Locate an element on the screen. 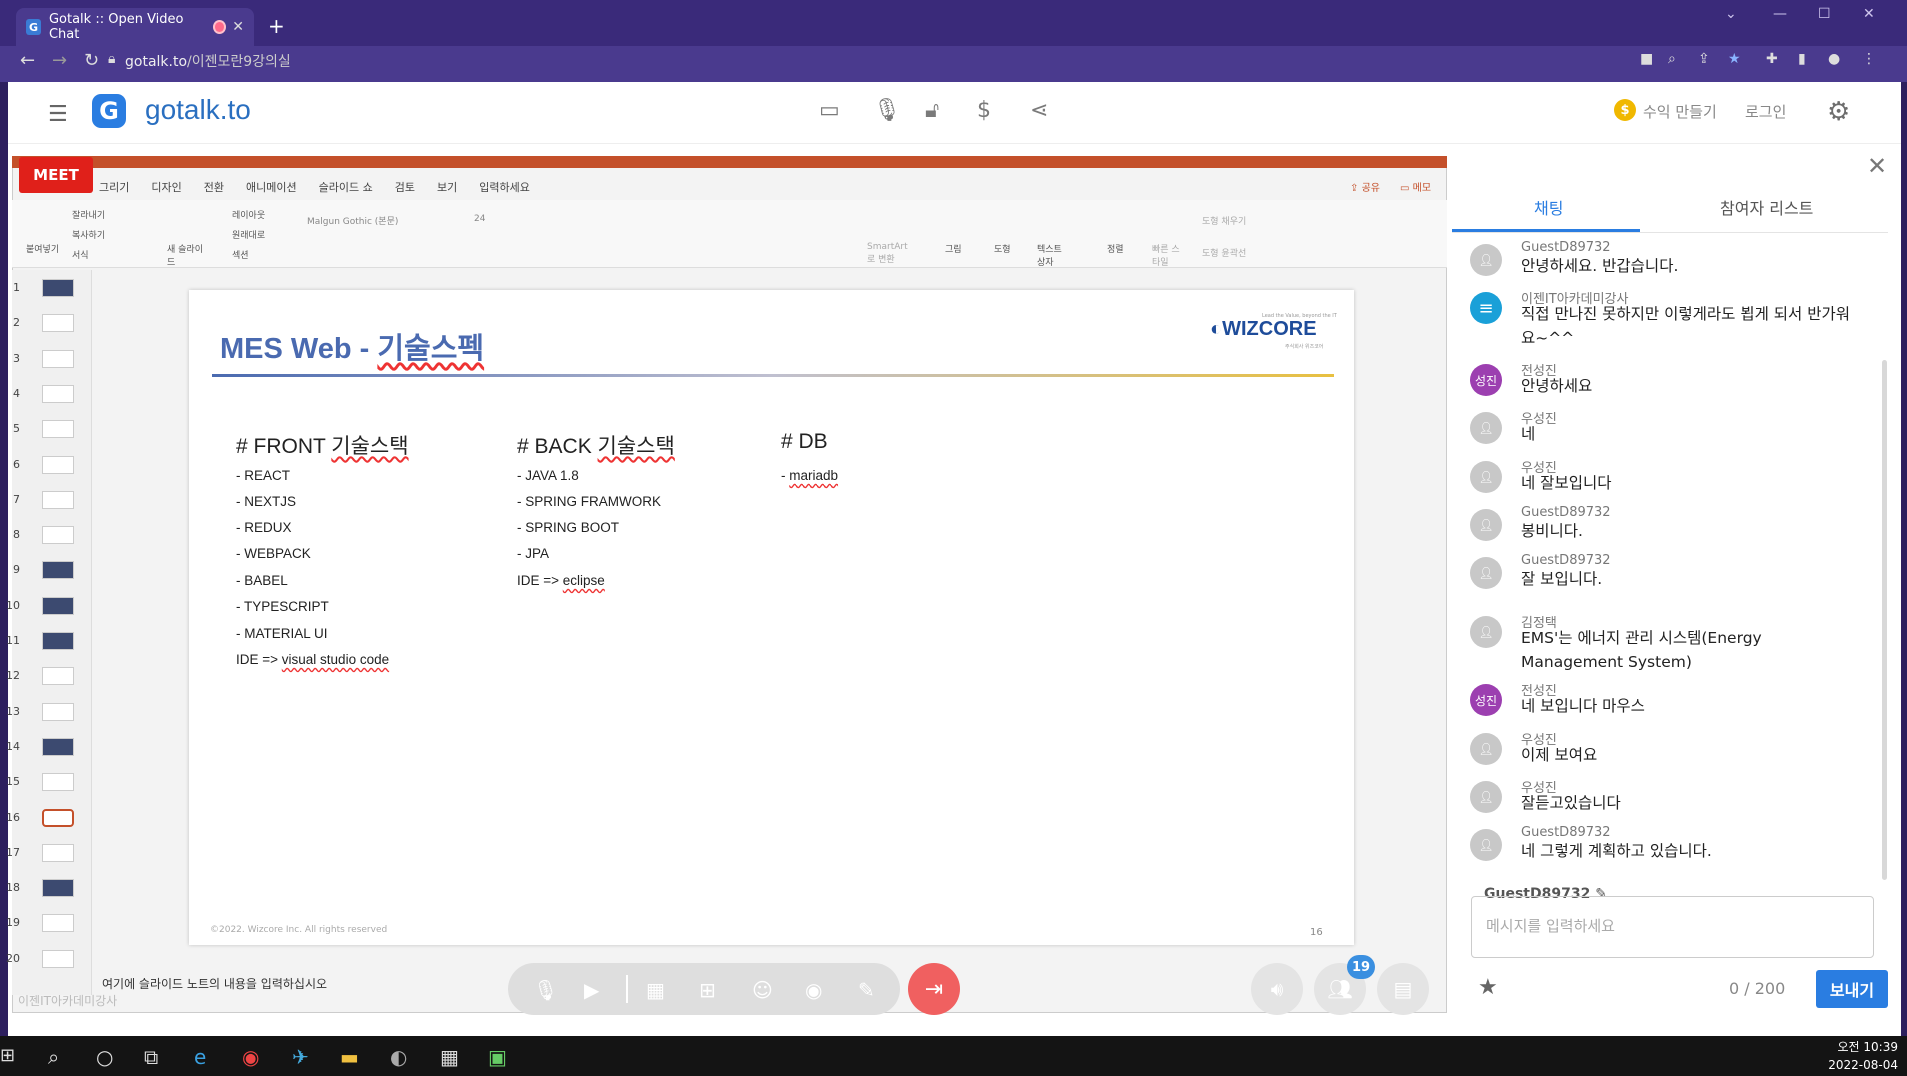 This screenshot has height=1076, width=1907. ppt-search: 입력하세요 is located at coordinates (504, 187).